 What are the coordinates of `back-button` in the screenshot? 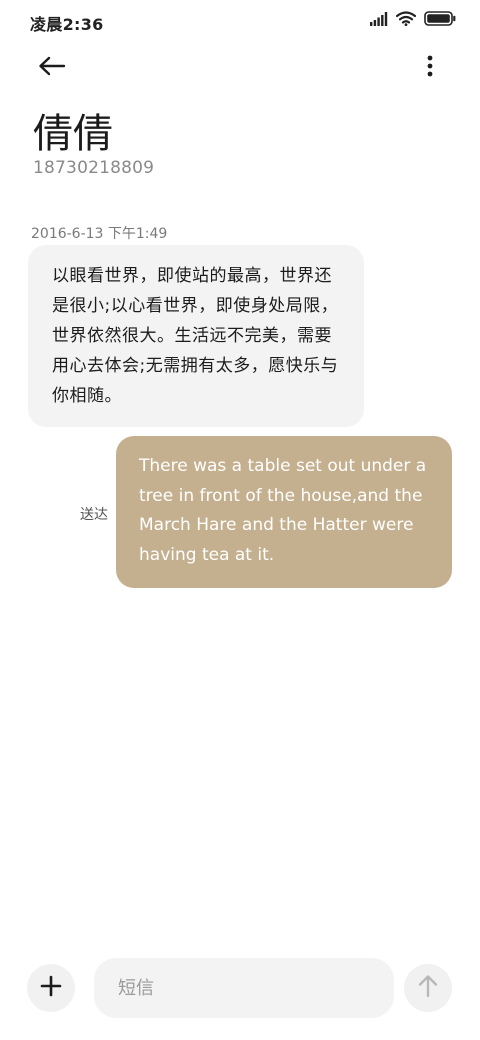 It's located at (52, 68).